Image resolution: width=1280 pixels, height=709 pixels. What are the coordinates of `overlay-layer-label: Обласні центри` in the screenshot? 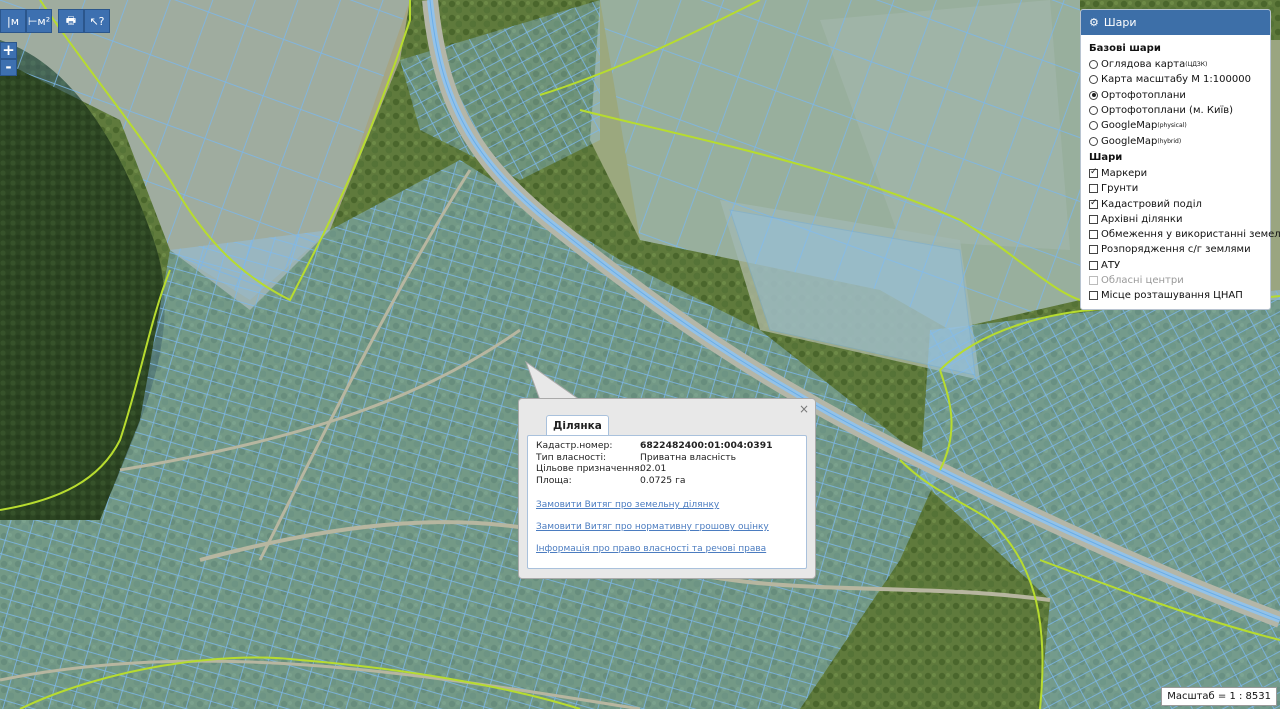 It's located at (1142, 280).